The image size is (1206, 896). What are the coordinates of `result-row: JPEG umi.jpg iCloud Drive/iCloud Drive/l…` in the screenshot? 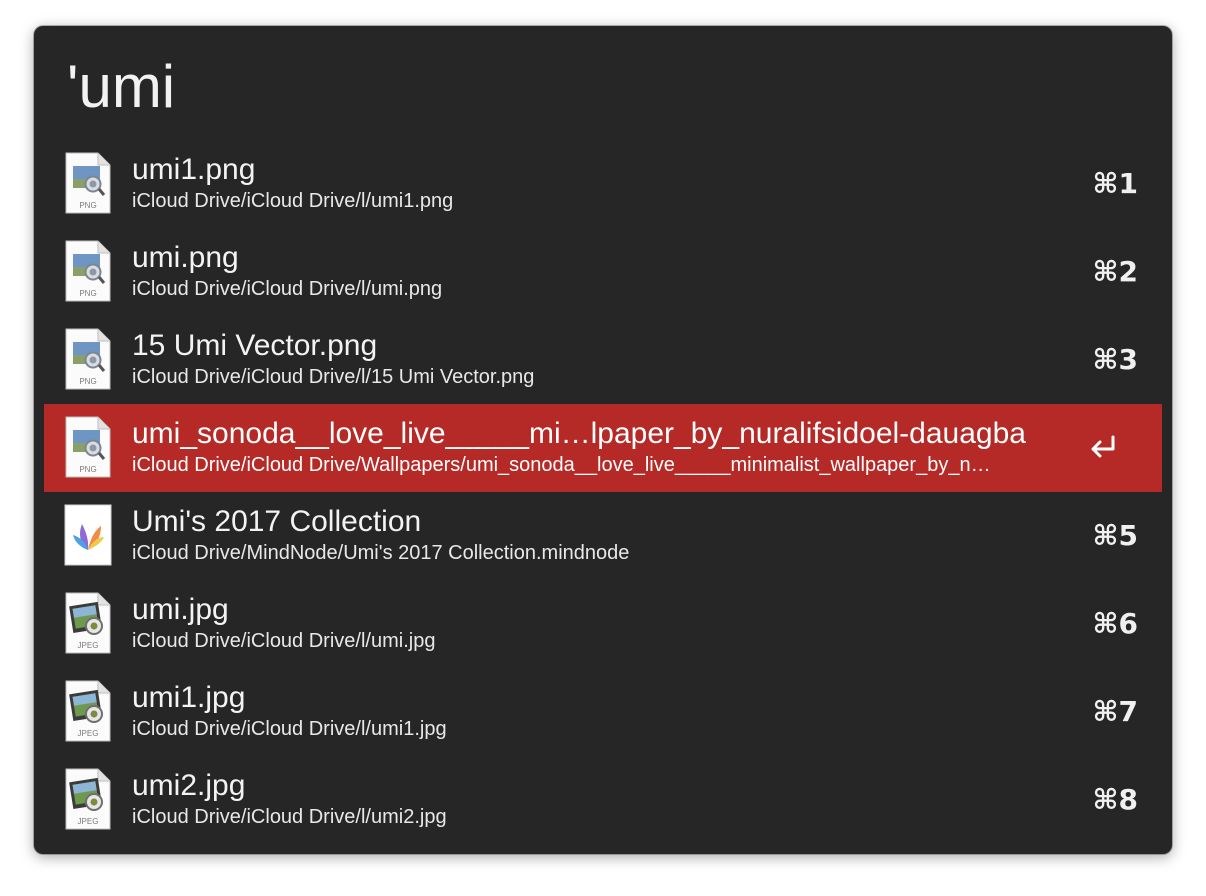 It's located at (603, 624).